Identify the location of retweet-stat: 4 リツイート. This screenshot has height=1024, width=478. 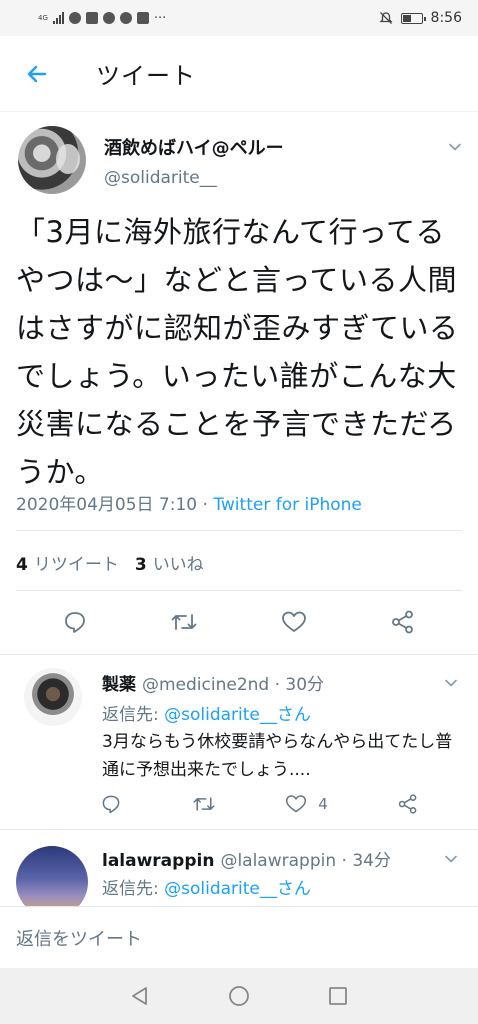
(67, 565).